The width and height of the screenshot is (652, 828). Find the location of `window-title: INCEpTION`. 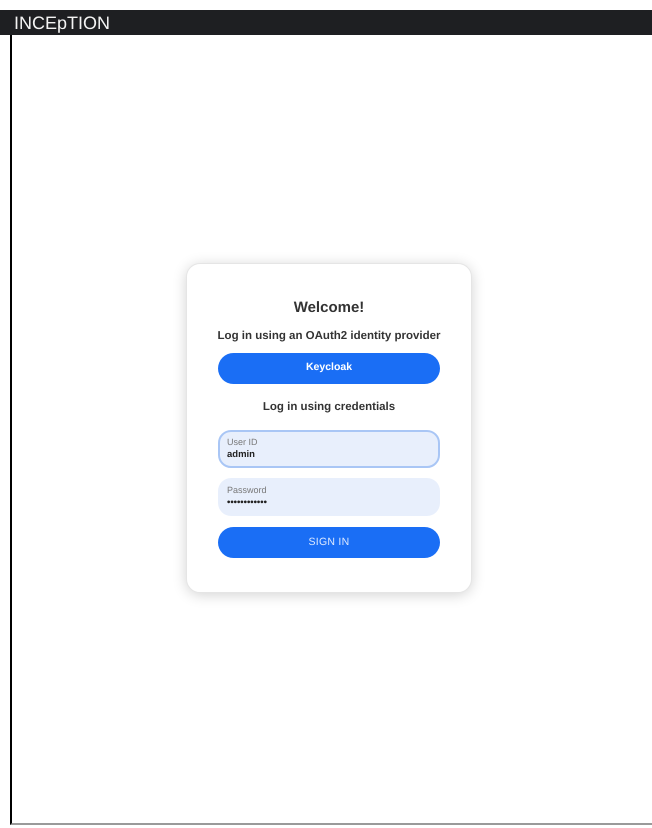

window-title: INCEpTION is located at coordinates (62, 23).